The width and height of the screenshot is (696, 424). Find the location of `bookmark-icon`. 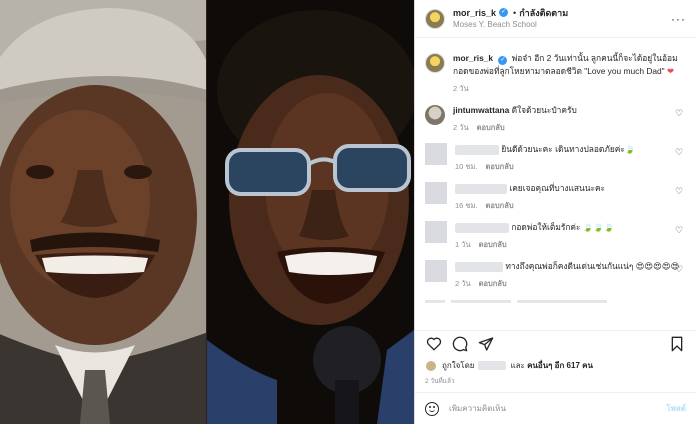

bookmark-icon is located at coordinates (677, 343).